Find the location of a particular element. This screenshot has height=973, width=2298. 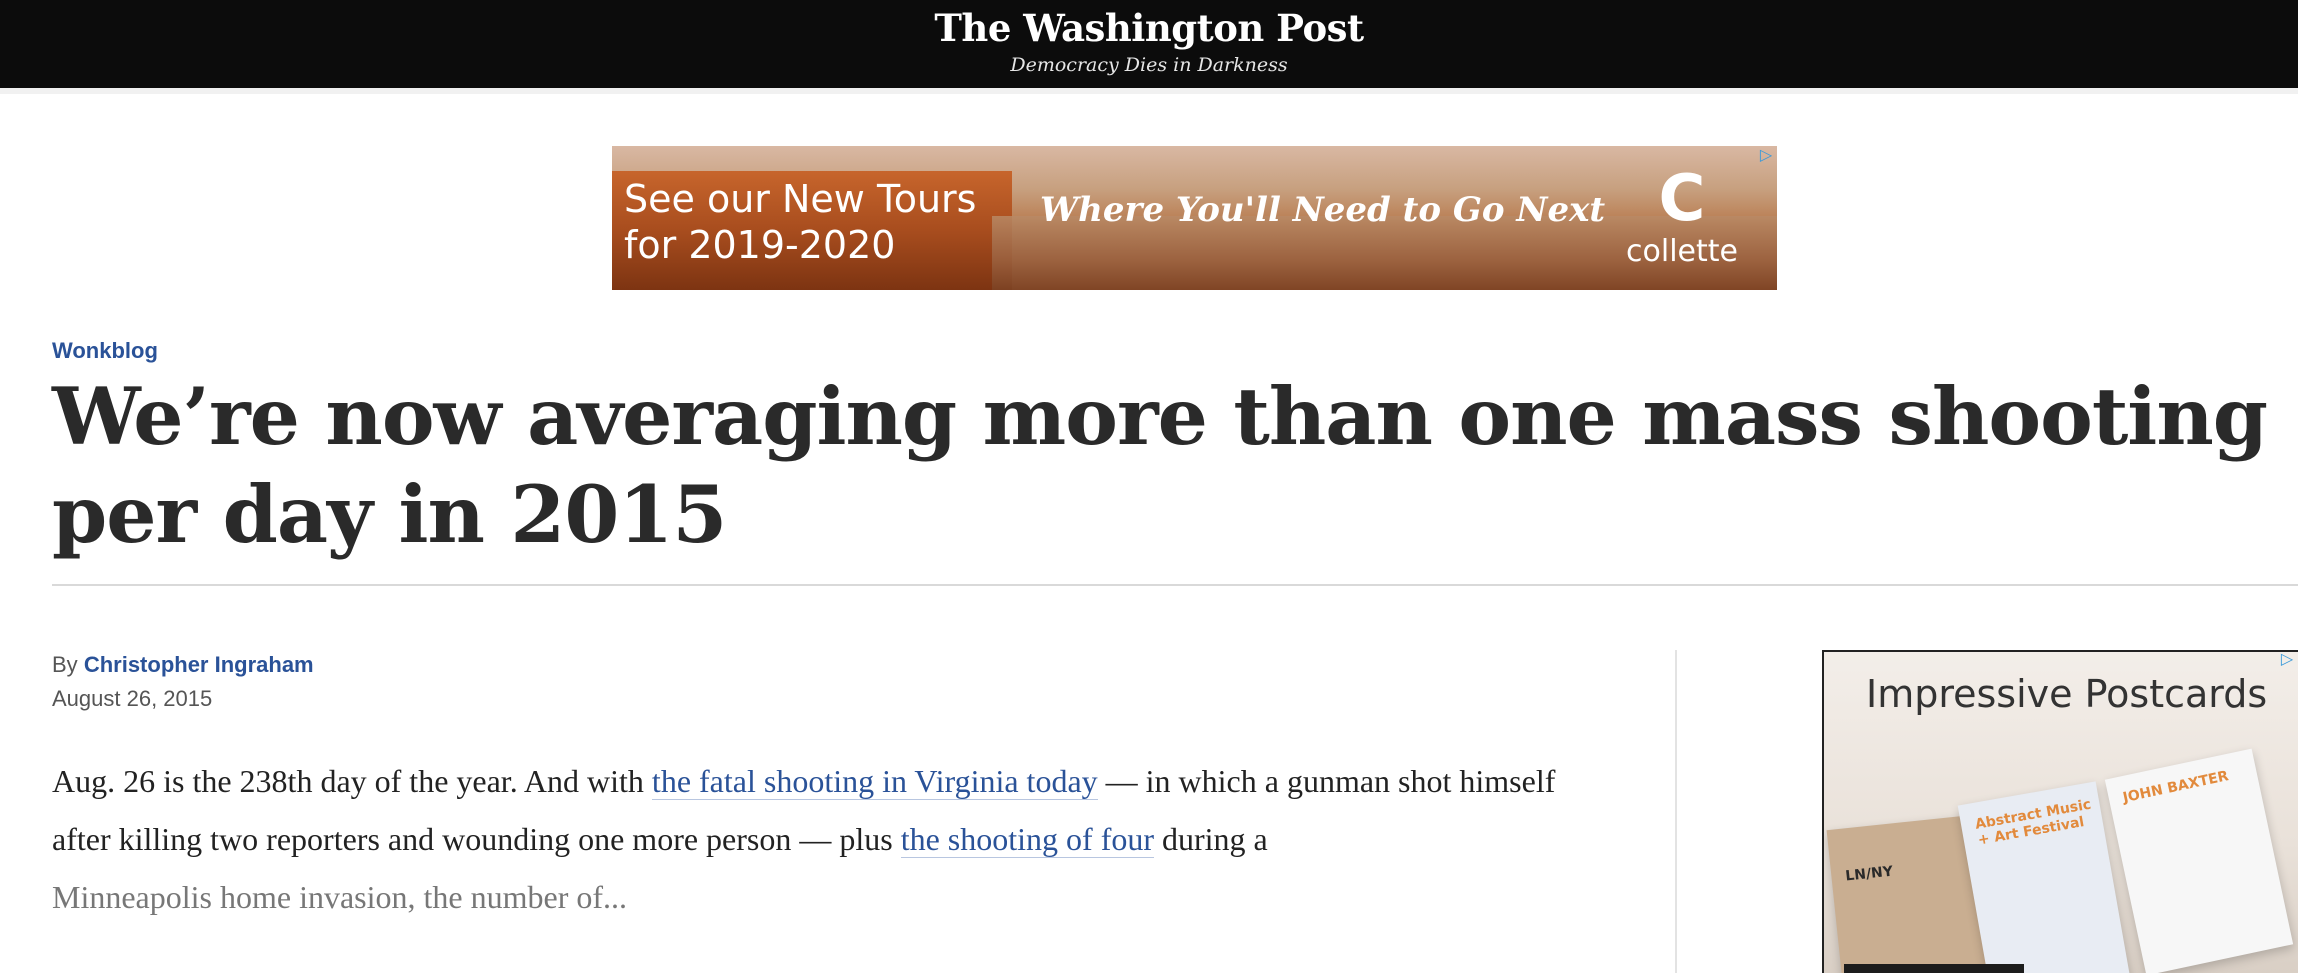

section-kicker: Wonkblog is located at coordinates (105, 351).